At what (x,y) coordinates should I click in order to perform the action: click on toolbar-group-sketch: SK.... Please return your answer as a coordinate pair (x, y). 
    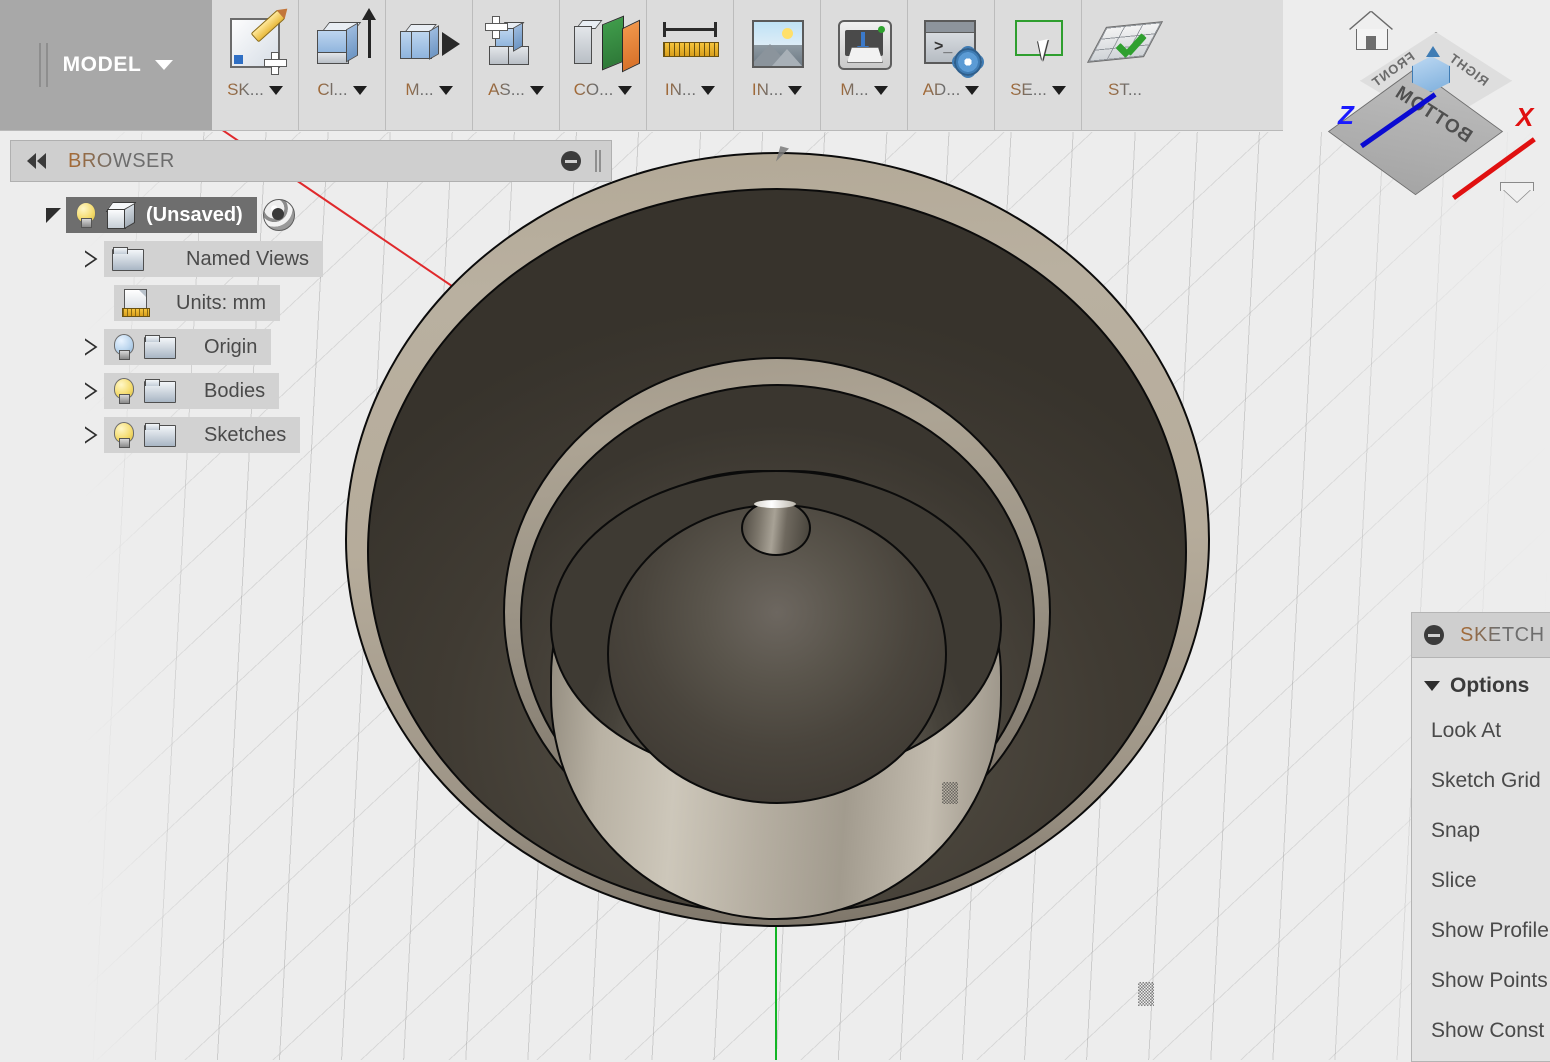
    Looking at the image, I should click on (255, 65).